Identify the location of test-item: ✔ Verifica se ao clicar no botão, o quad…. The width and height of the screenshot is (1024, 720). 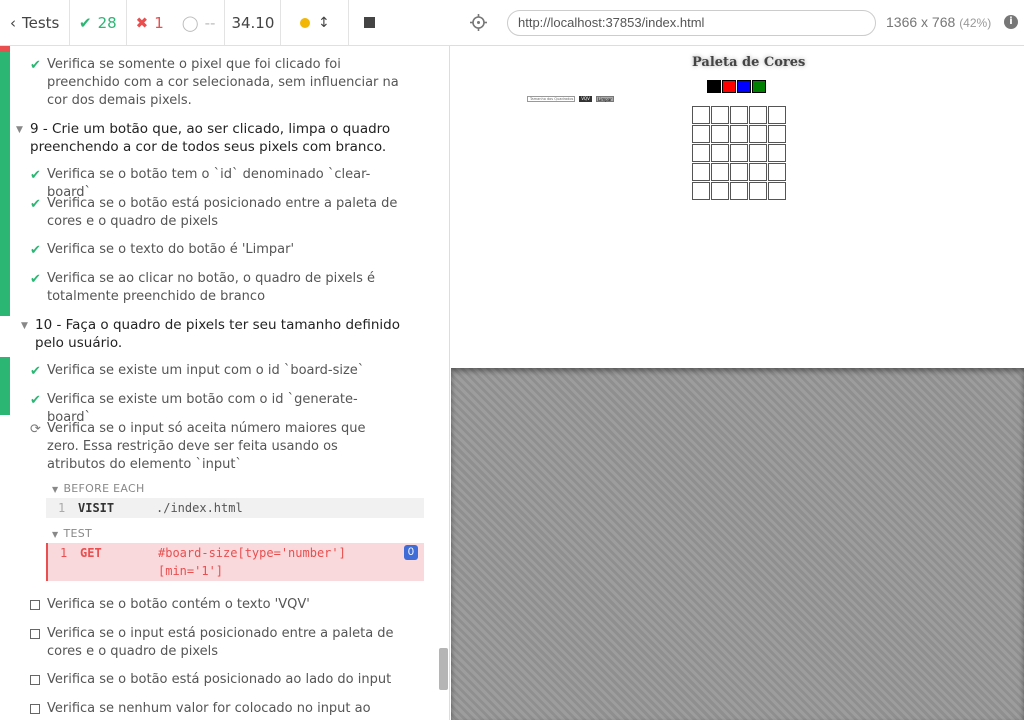
(215, 288).